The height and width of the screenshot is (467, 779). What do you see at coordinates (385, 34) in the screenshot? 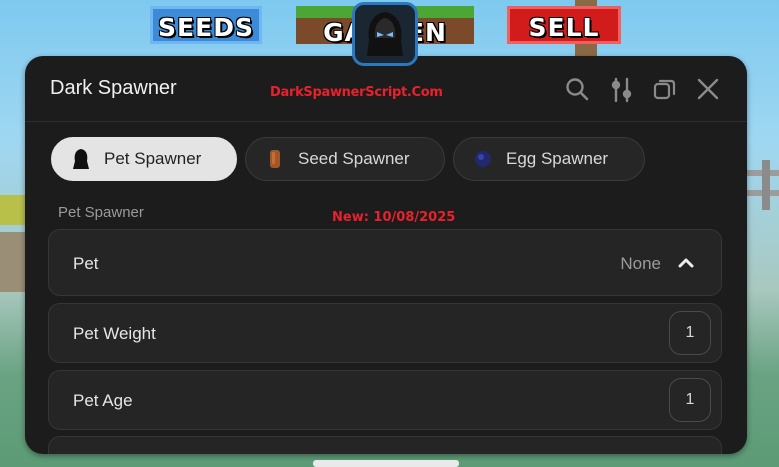
I see `hooded-avatar-icon` at bounding box center [385, 34].